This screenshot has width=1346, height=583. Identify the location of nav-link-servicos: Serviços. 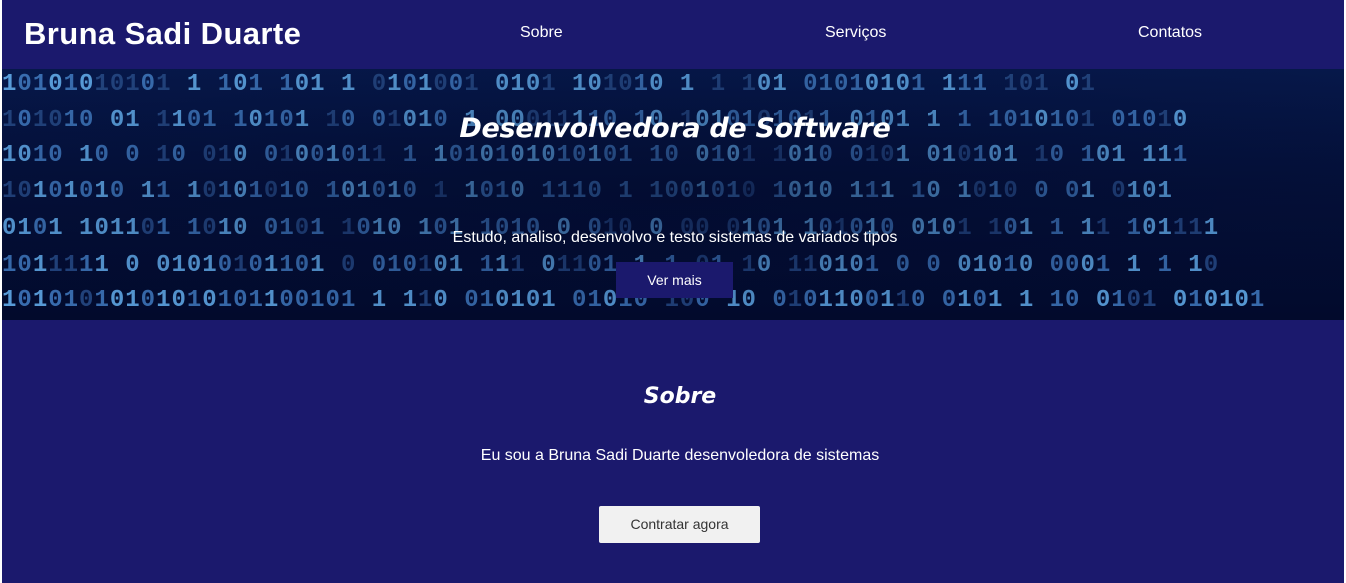
(855, 33).